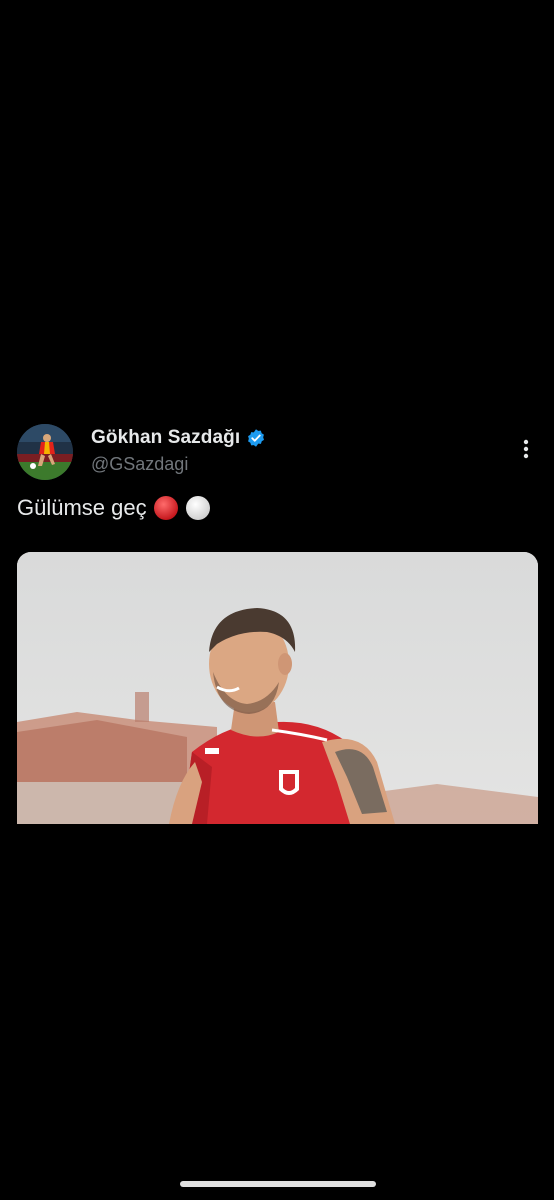 The width and height of the screenshot is (554, 1200). What do you see at coordinates (82, 507) in the screenshot?
I see `tweet-text-content: Gülümse geç` at bounding box center [82, 507].